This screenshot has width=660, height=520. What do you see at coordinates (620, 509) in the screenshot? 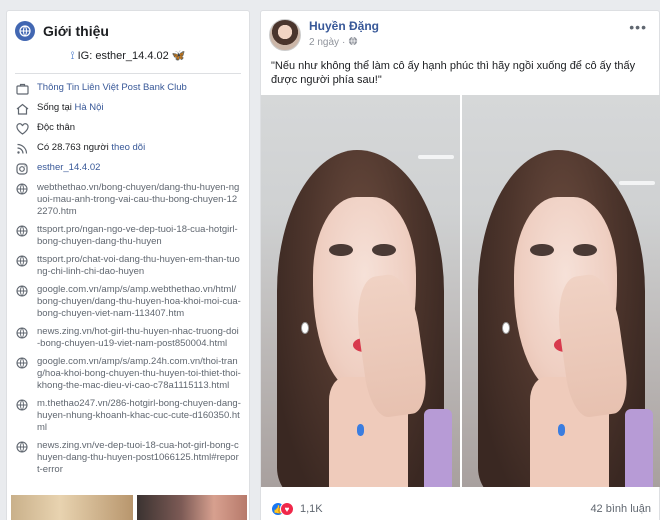
I see `comments-count: 42 bình luận` at bounding box center [620, 509].